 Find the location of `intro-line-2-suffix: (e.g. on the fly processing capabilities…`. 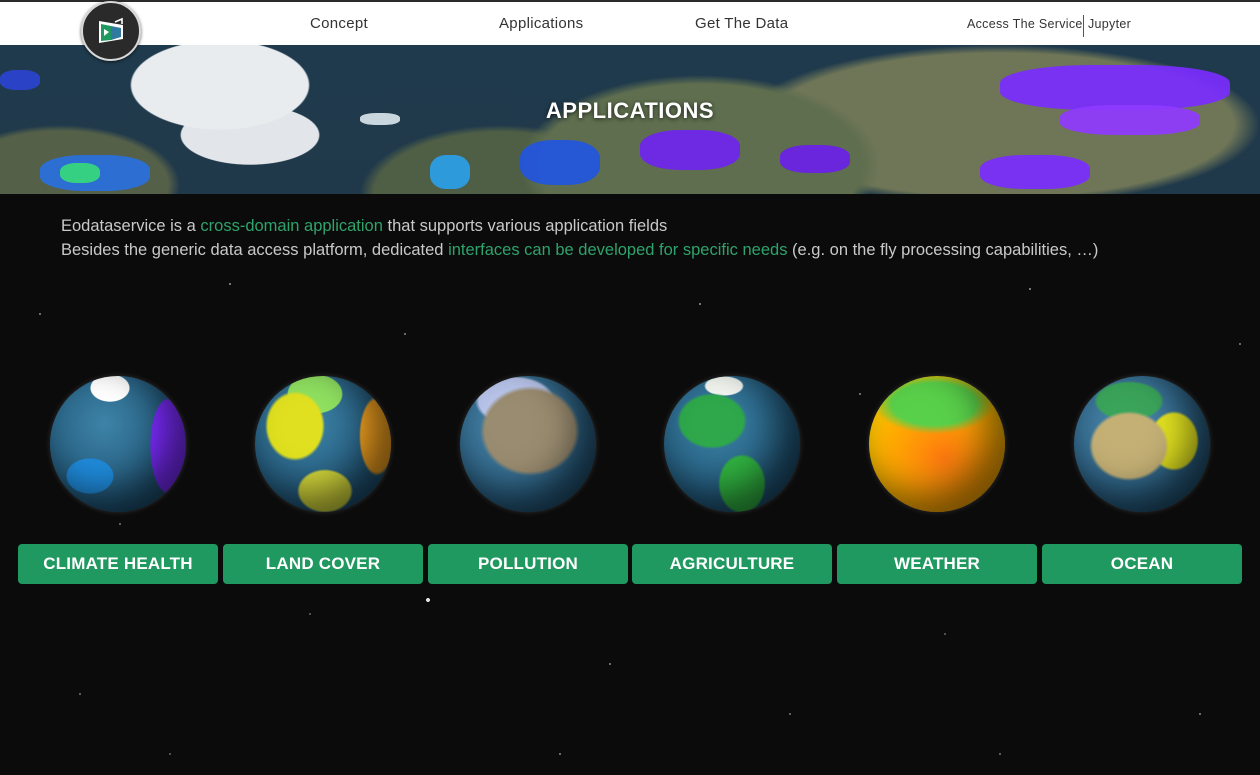

intro-line-2-suffix: (e.g. on the fly processing capabilities… is located at coordinates (943, 250).